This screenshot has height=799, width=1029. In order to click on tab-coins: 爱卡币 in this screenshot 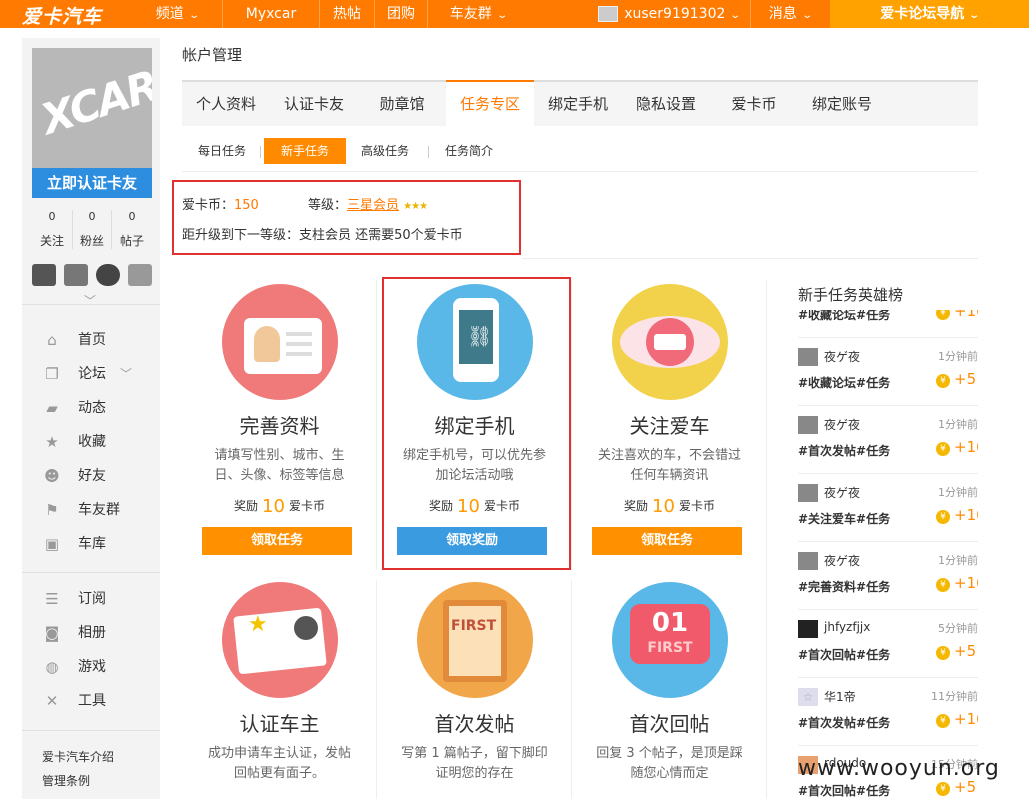, I will do `click(754, 104)`.